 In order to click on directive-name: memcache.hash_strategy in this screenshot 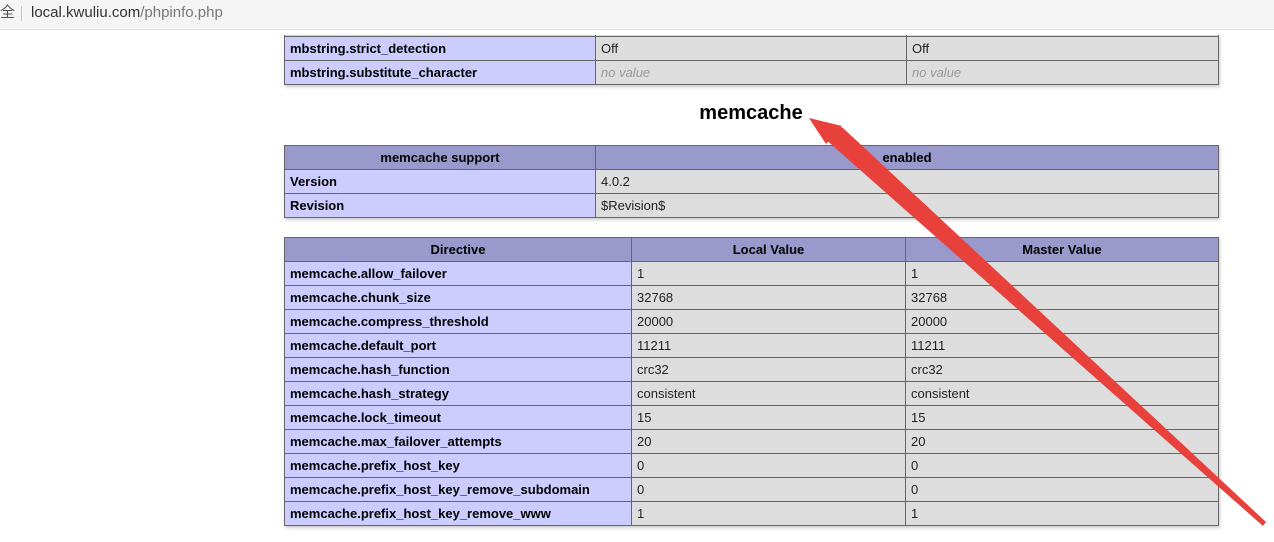, I will do `click(458, 393)`.